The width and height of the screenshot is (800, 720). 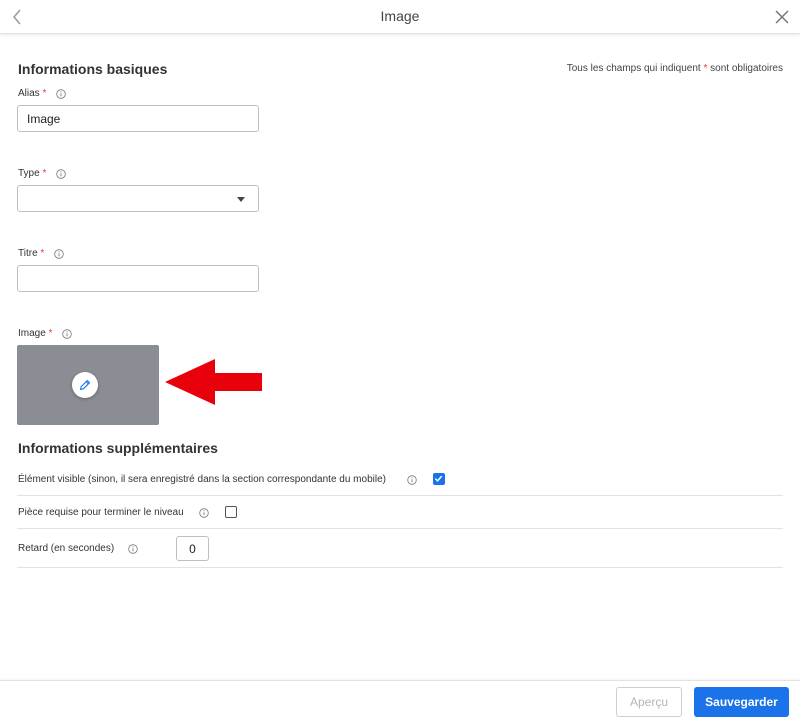 What do you see at coordinates (192, 548) in the screenshot?
I see `delay-input` at bounding box center [192, 548].